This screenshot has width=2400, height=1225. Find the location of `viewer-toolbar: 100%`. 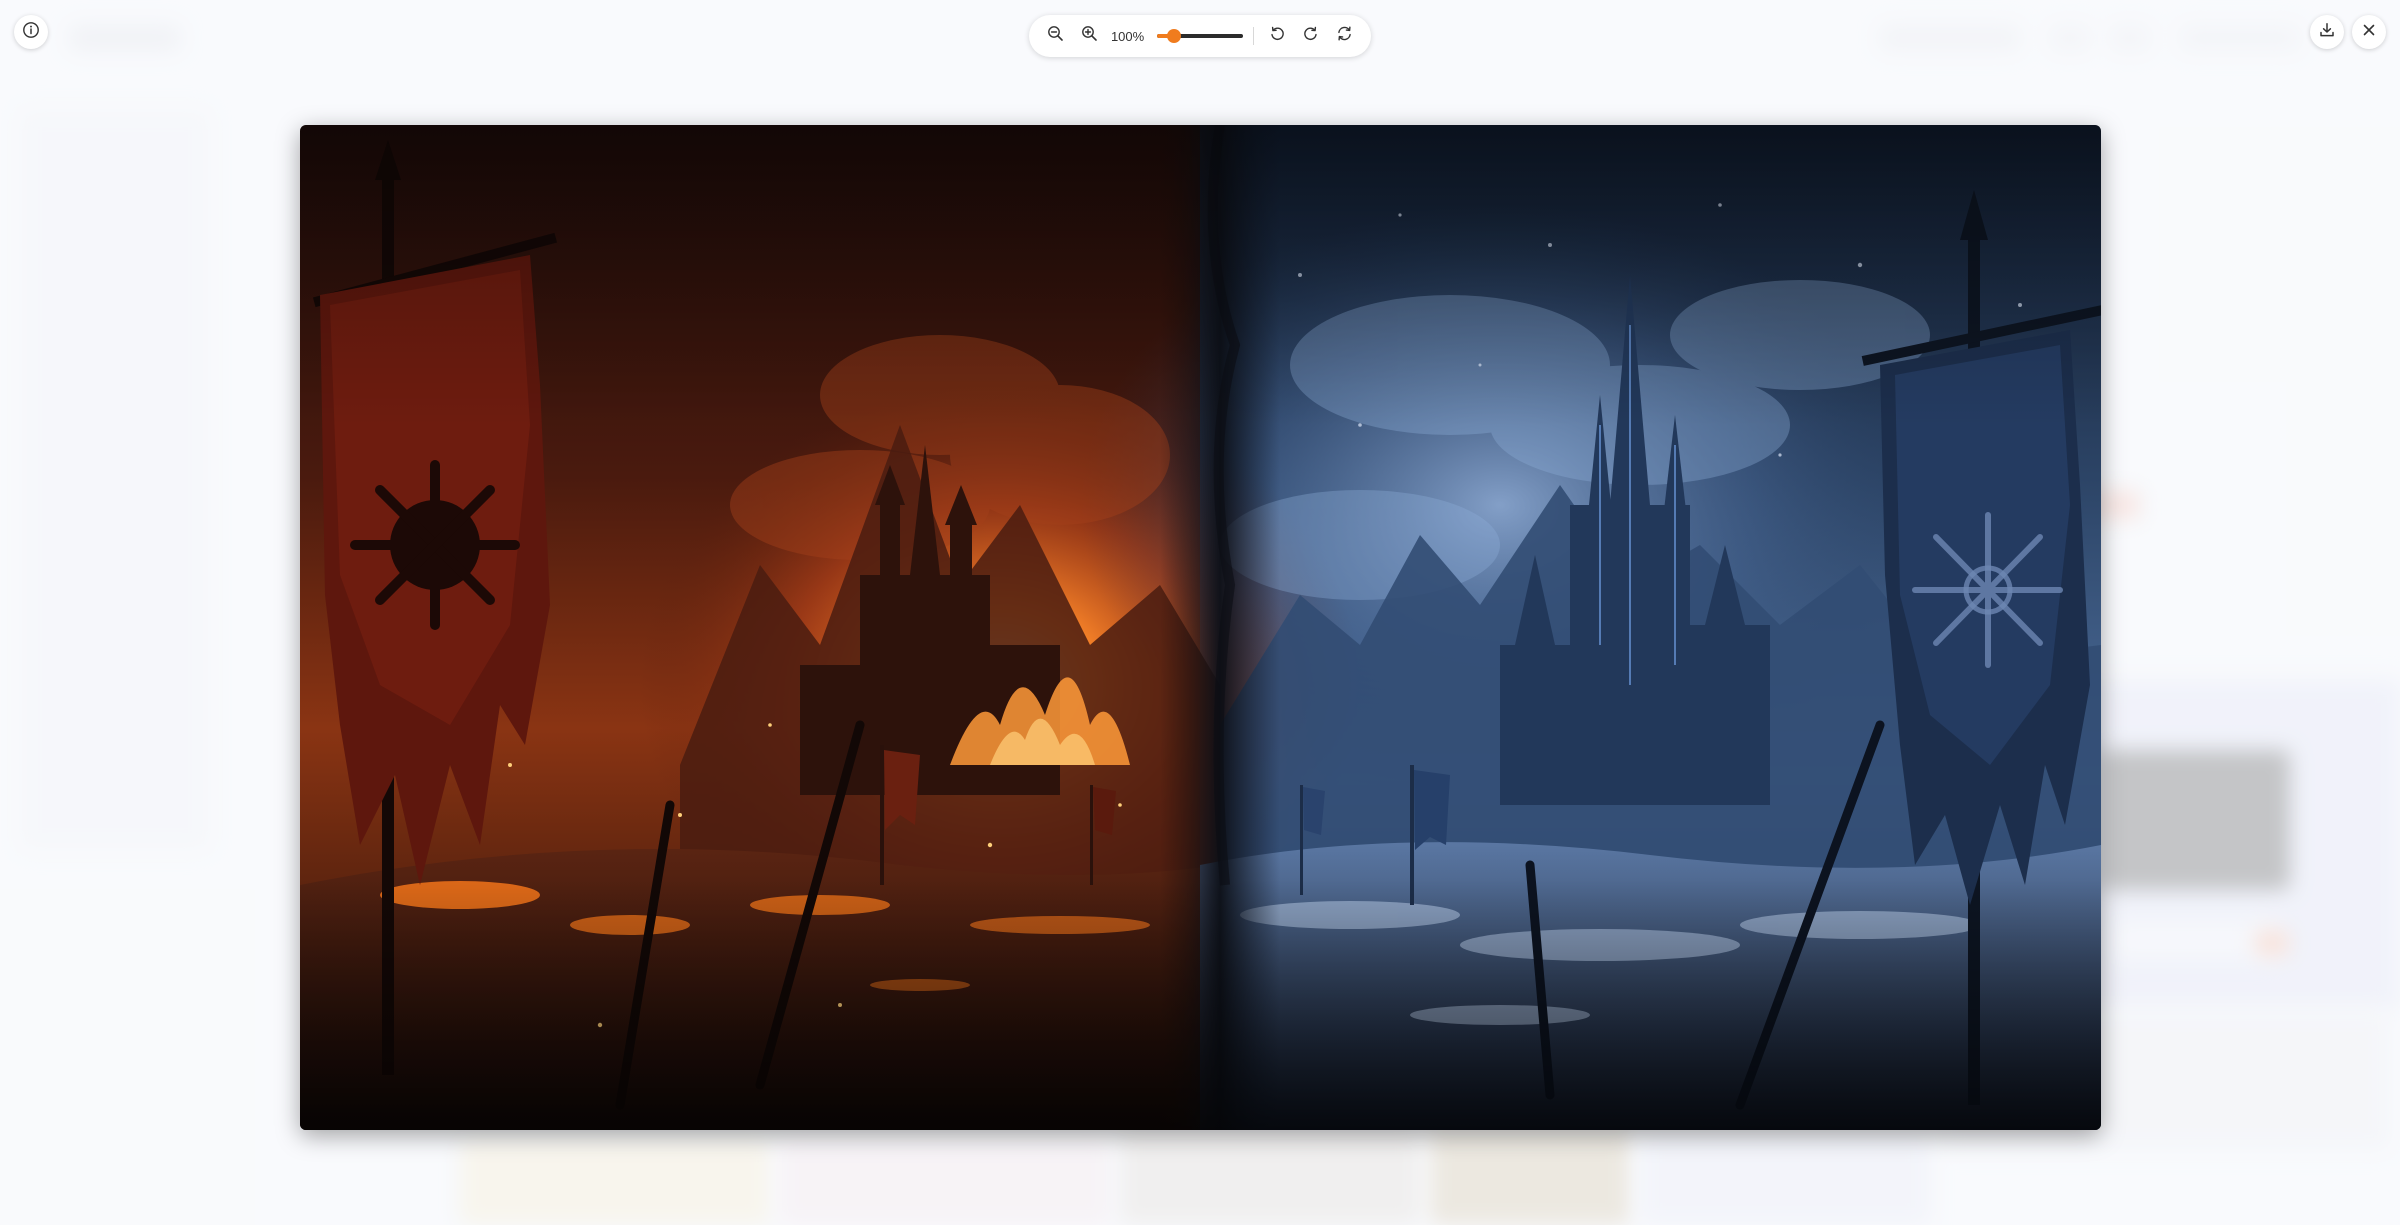

viewer-toolbar: 100% is located at coordinates (1200, 36).